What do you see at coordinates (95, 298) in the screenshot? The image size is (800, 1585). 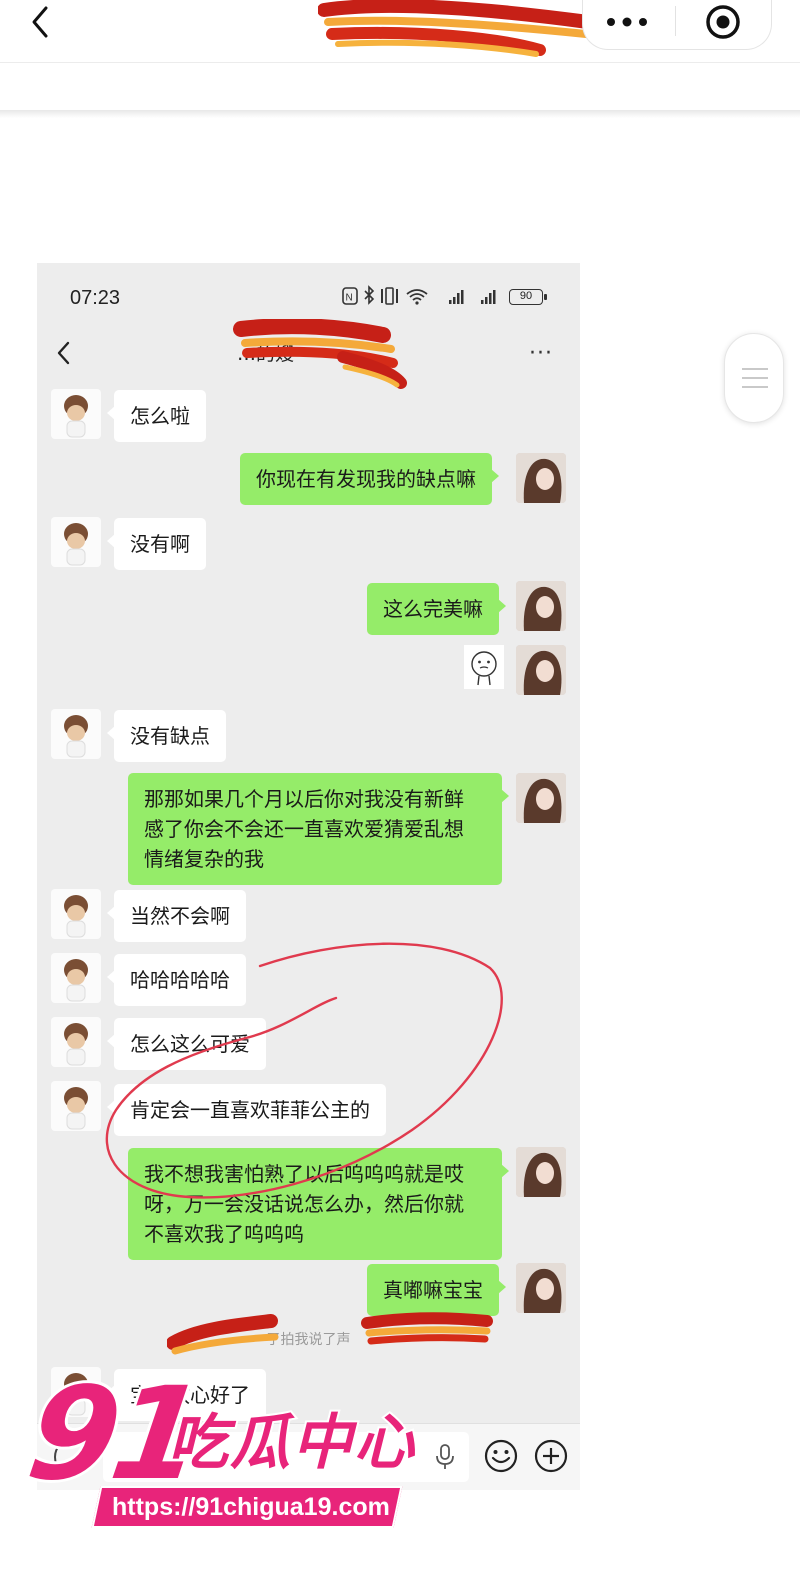 I see `status-time: 07:23` at bounding box center [95, 298].